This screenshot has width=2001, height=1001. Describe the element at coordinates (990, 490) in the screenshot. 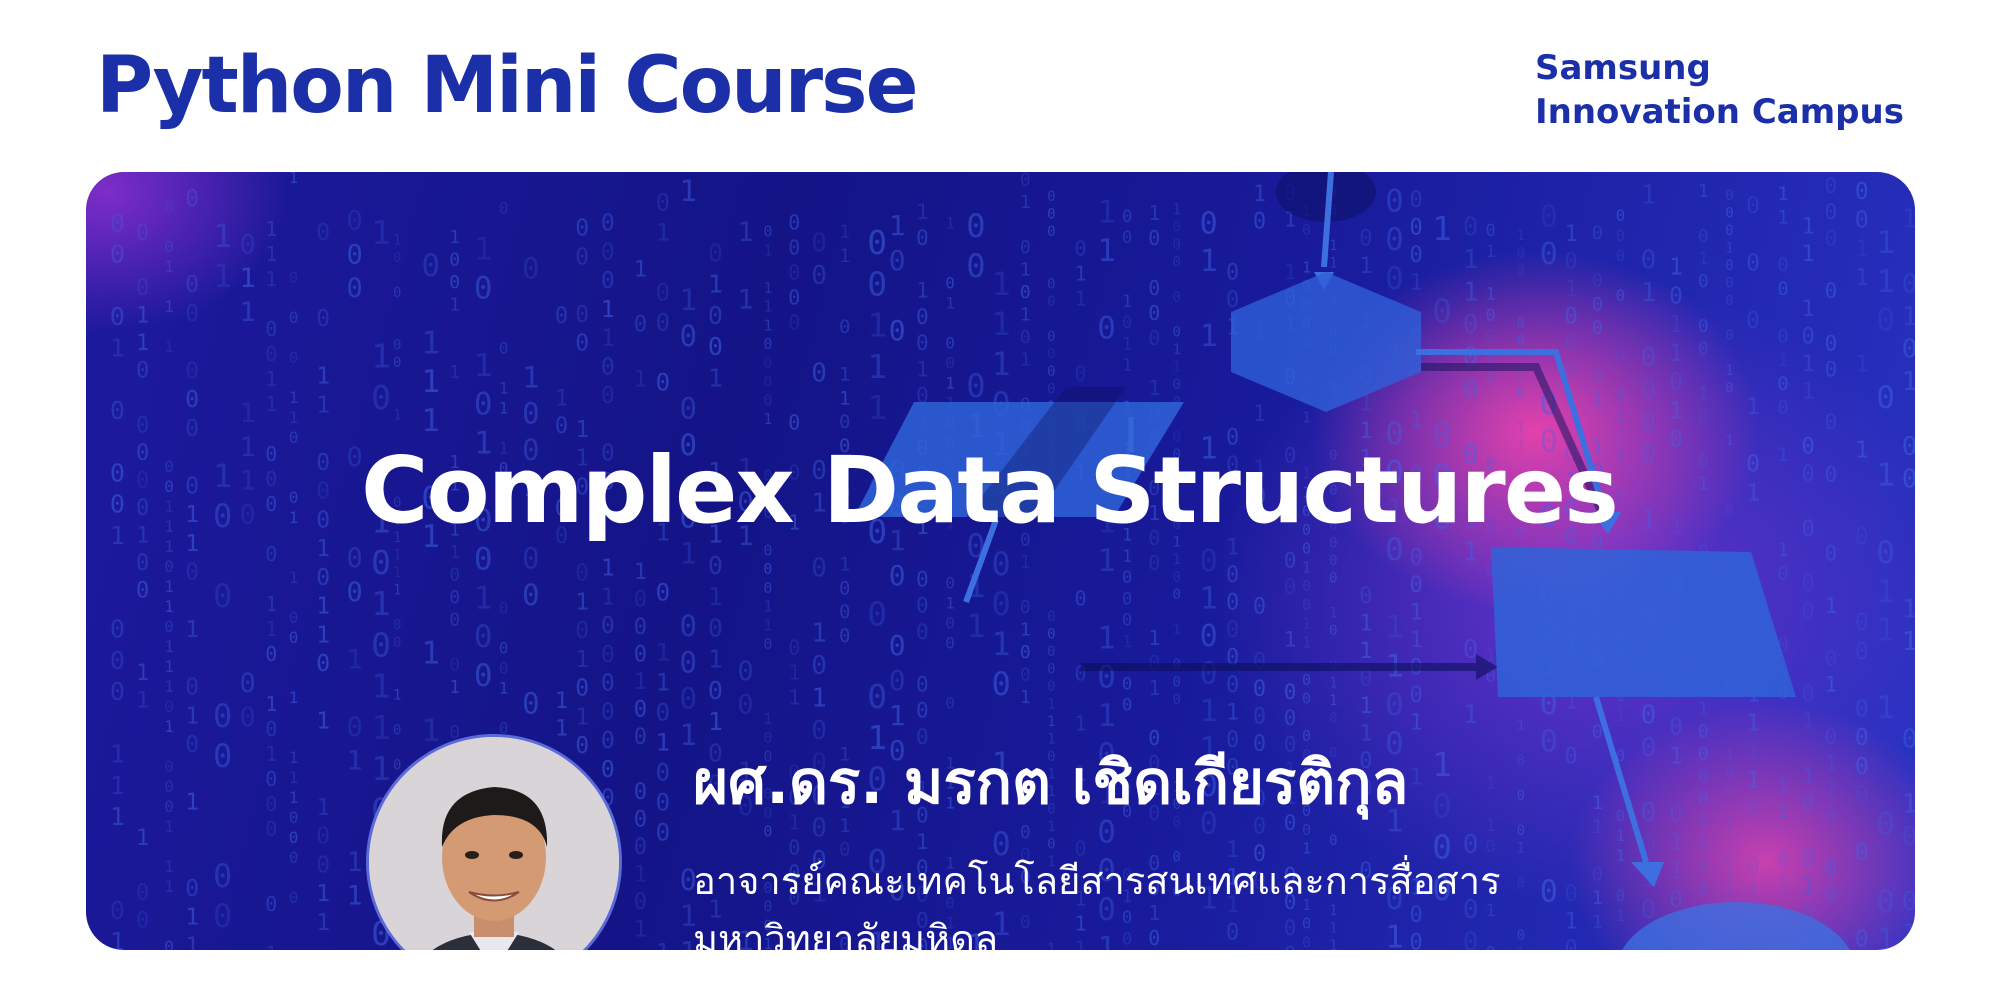

I see `lecture-title: Complex Data Structures` at that location.